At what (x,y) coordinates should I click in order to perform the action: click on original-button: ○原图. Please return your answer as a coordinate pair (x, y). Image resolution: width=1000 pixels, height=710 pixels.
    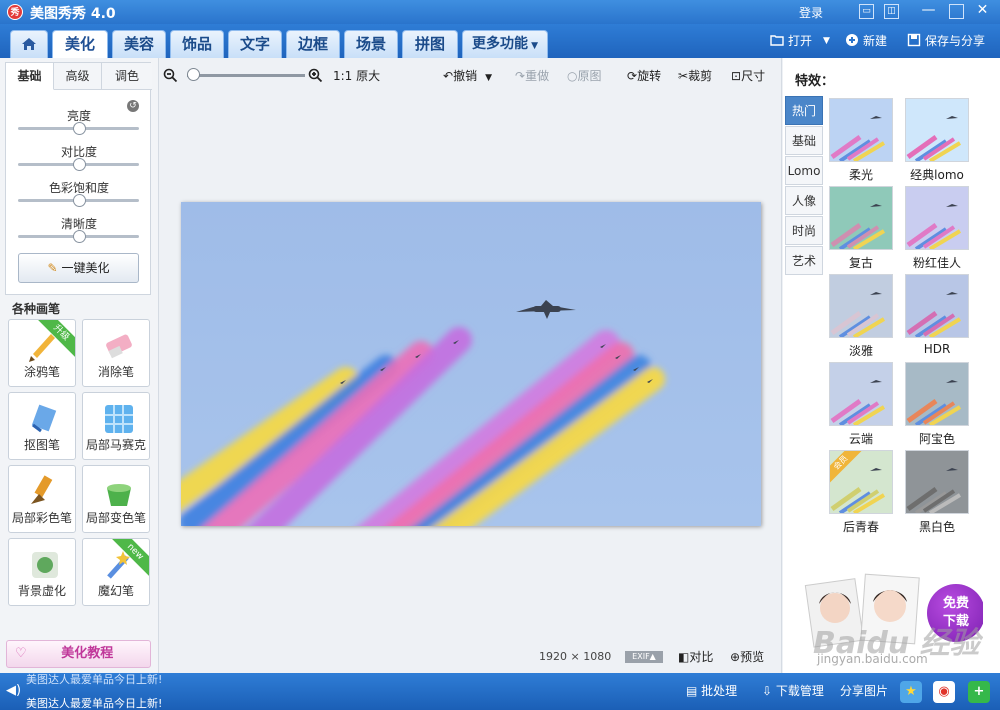
    Looking at the image, I should click on (584, 76).